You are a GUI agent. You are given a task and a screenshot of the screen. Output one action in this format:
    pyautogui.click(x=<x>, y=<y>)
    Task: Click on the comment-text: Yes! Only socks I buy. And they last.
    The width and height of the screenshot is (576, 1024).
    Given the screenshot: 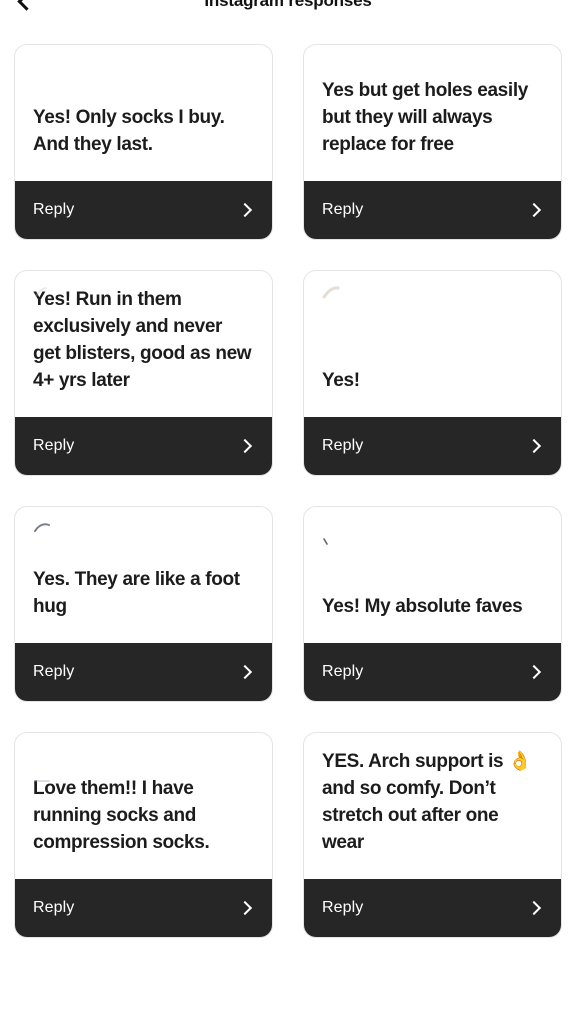 What is the action you would take?
    pyautogui.click(x=129, y=131)
    